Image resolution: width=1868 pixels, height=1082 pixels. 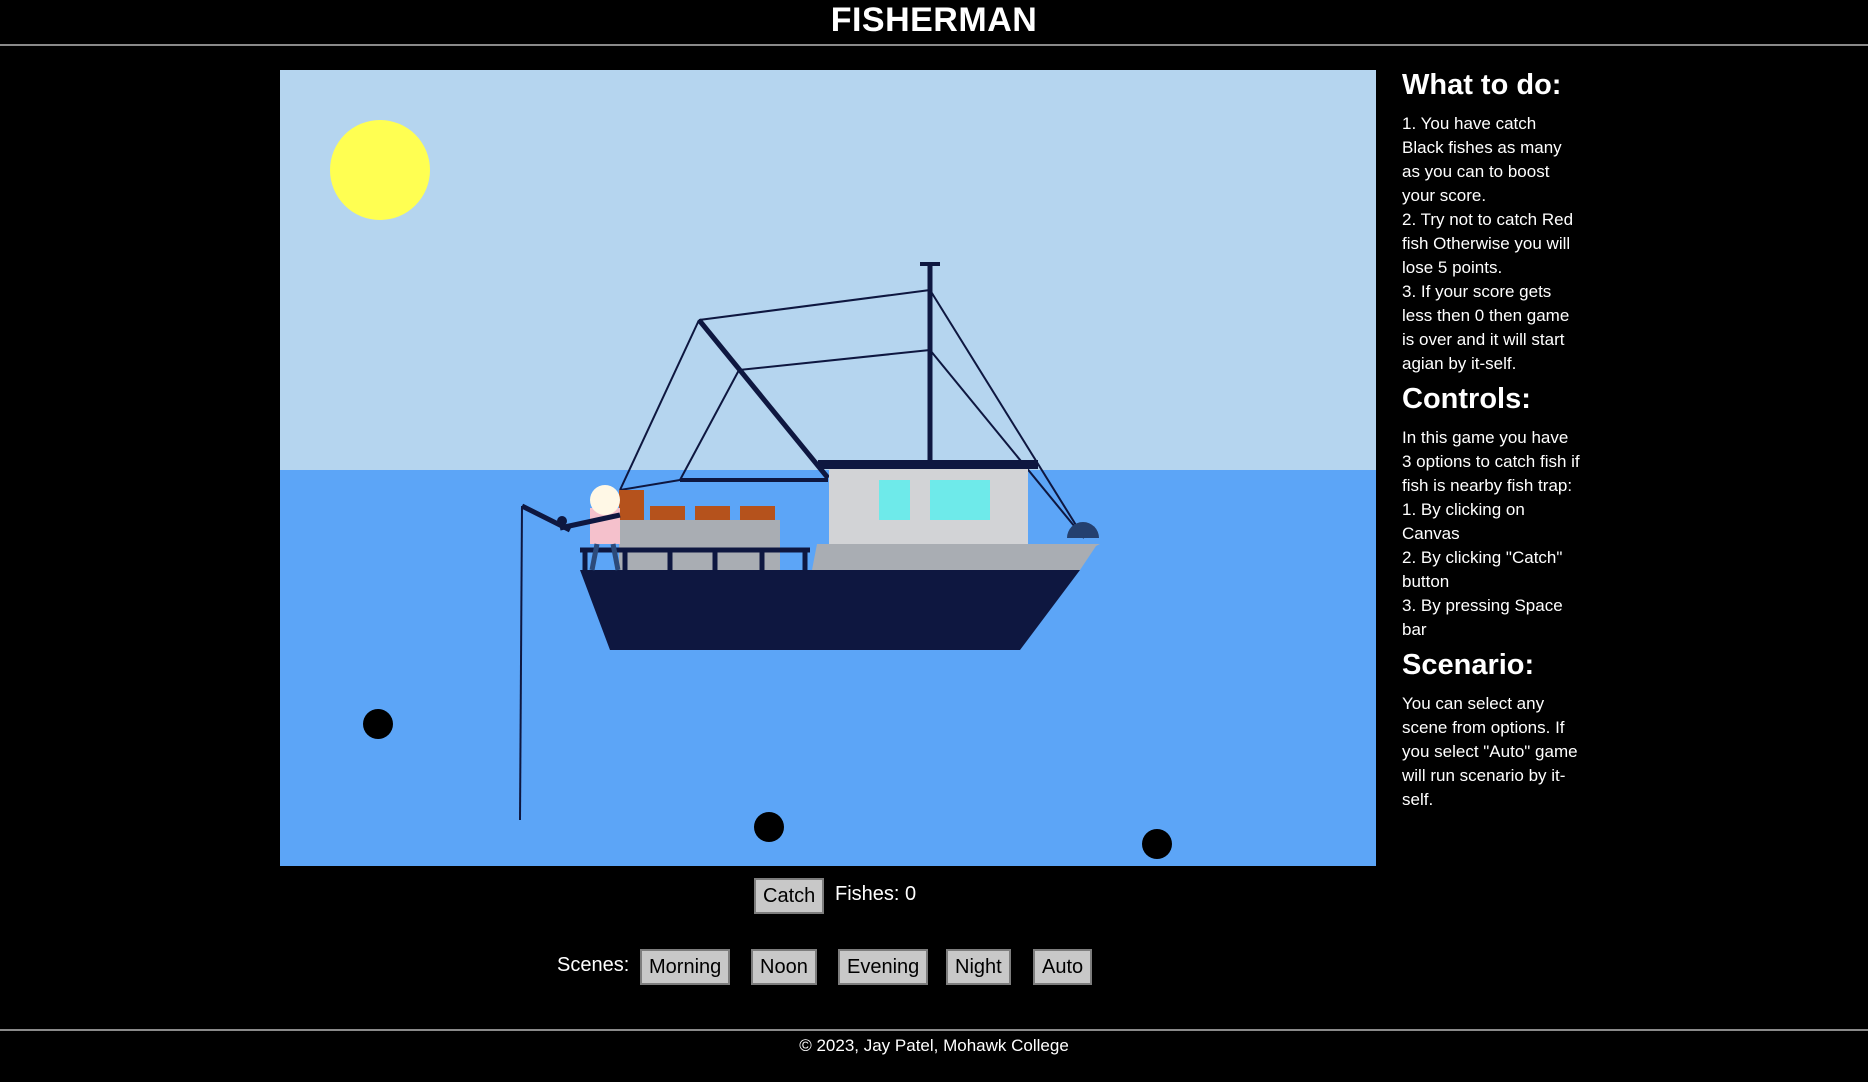 I want to click on footer-copyright: © 2023, Jay Patel, Mohawk College, so click(x=934, y=1045).